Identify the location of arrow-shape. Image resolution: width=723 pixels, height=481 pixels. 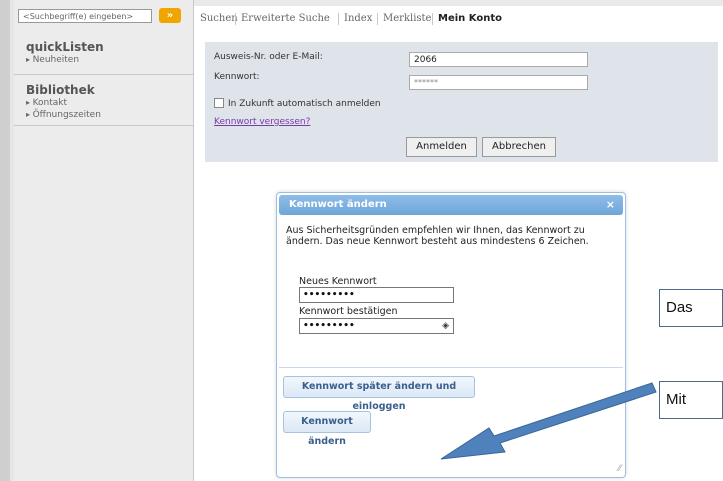
(548, 421).